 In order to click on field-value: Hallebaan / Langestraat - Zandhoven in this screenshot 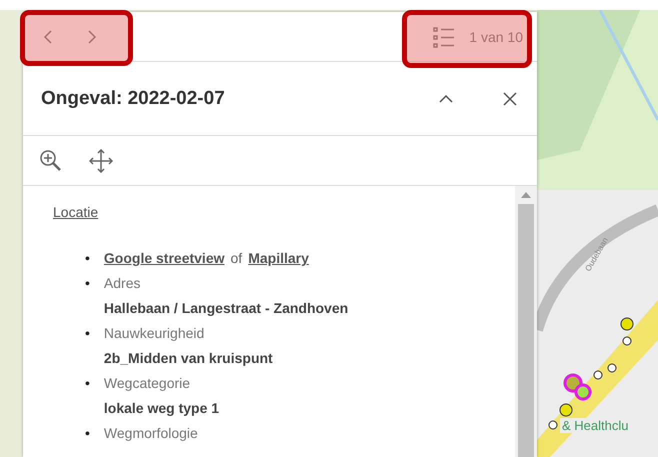, I will do `click(226, 308)`.